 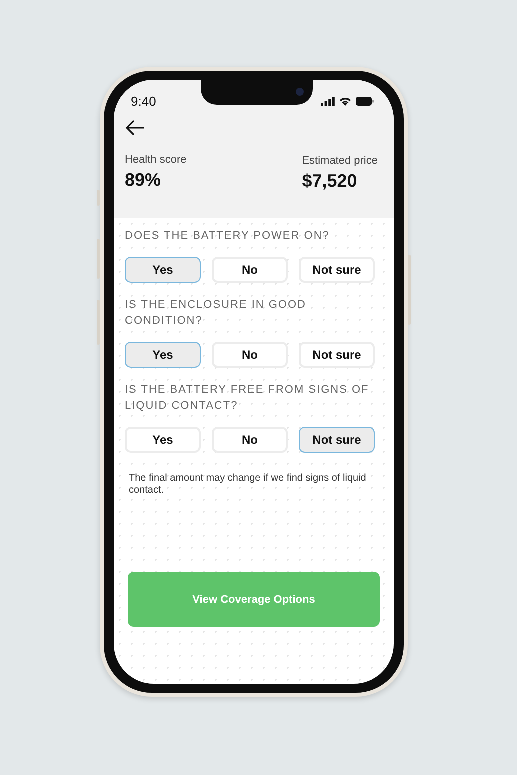 What do you see at coordinates (365, 101) in the screenshot?
I see `battery-icon` at bounding box center [365, 101].